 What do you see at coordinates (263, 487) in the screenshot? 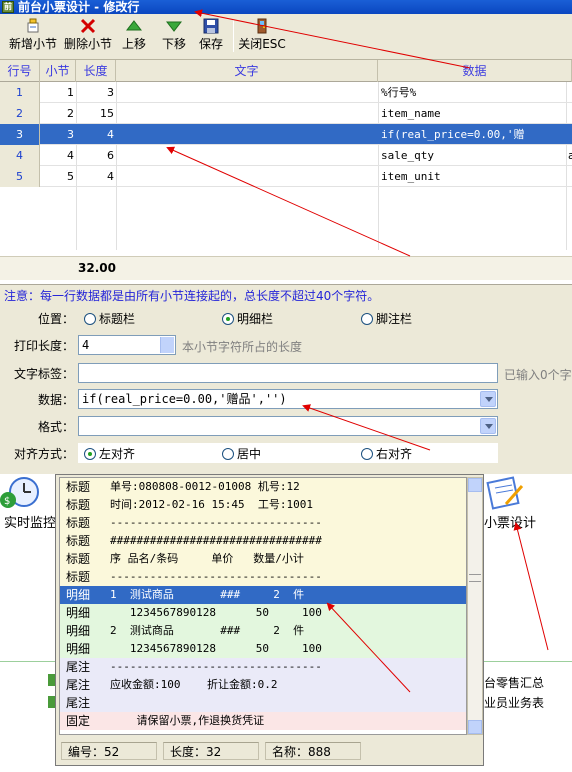
I see `receipt-line: 标题 单号:080808-0012-01008 机号:12` at bounding box center [263, 487].